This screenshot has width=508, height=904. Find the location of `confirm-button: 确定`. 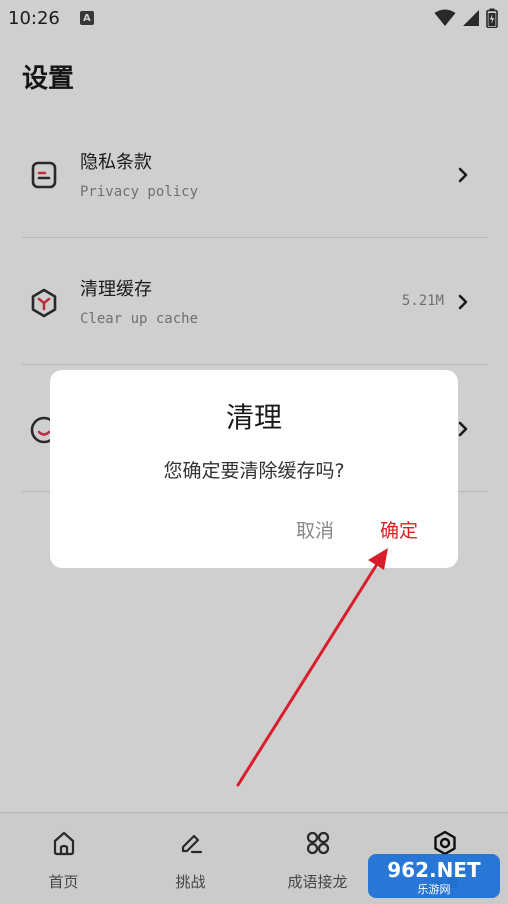

confirm-button: 确定 is located at coordinates (399, 529).